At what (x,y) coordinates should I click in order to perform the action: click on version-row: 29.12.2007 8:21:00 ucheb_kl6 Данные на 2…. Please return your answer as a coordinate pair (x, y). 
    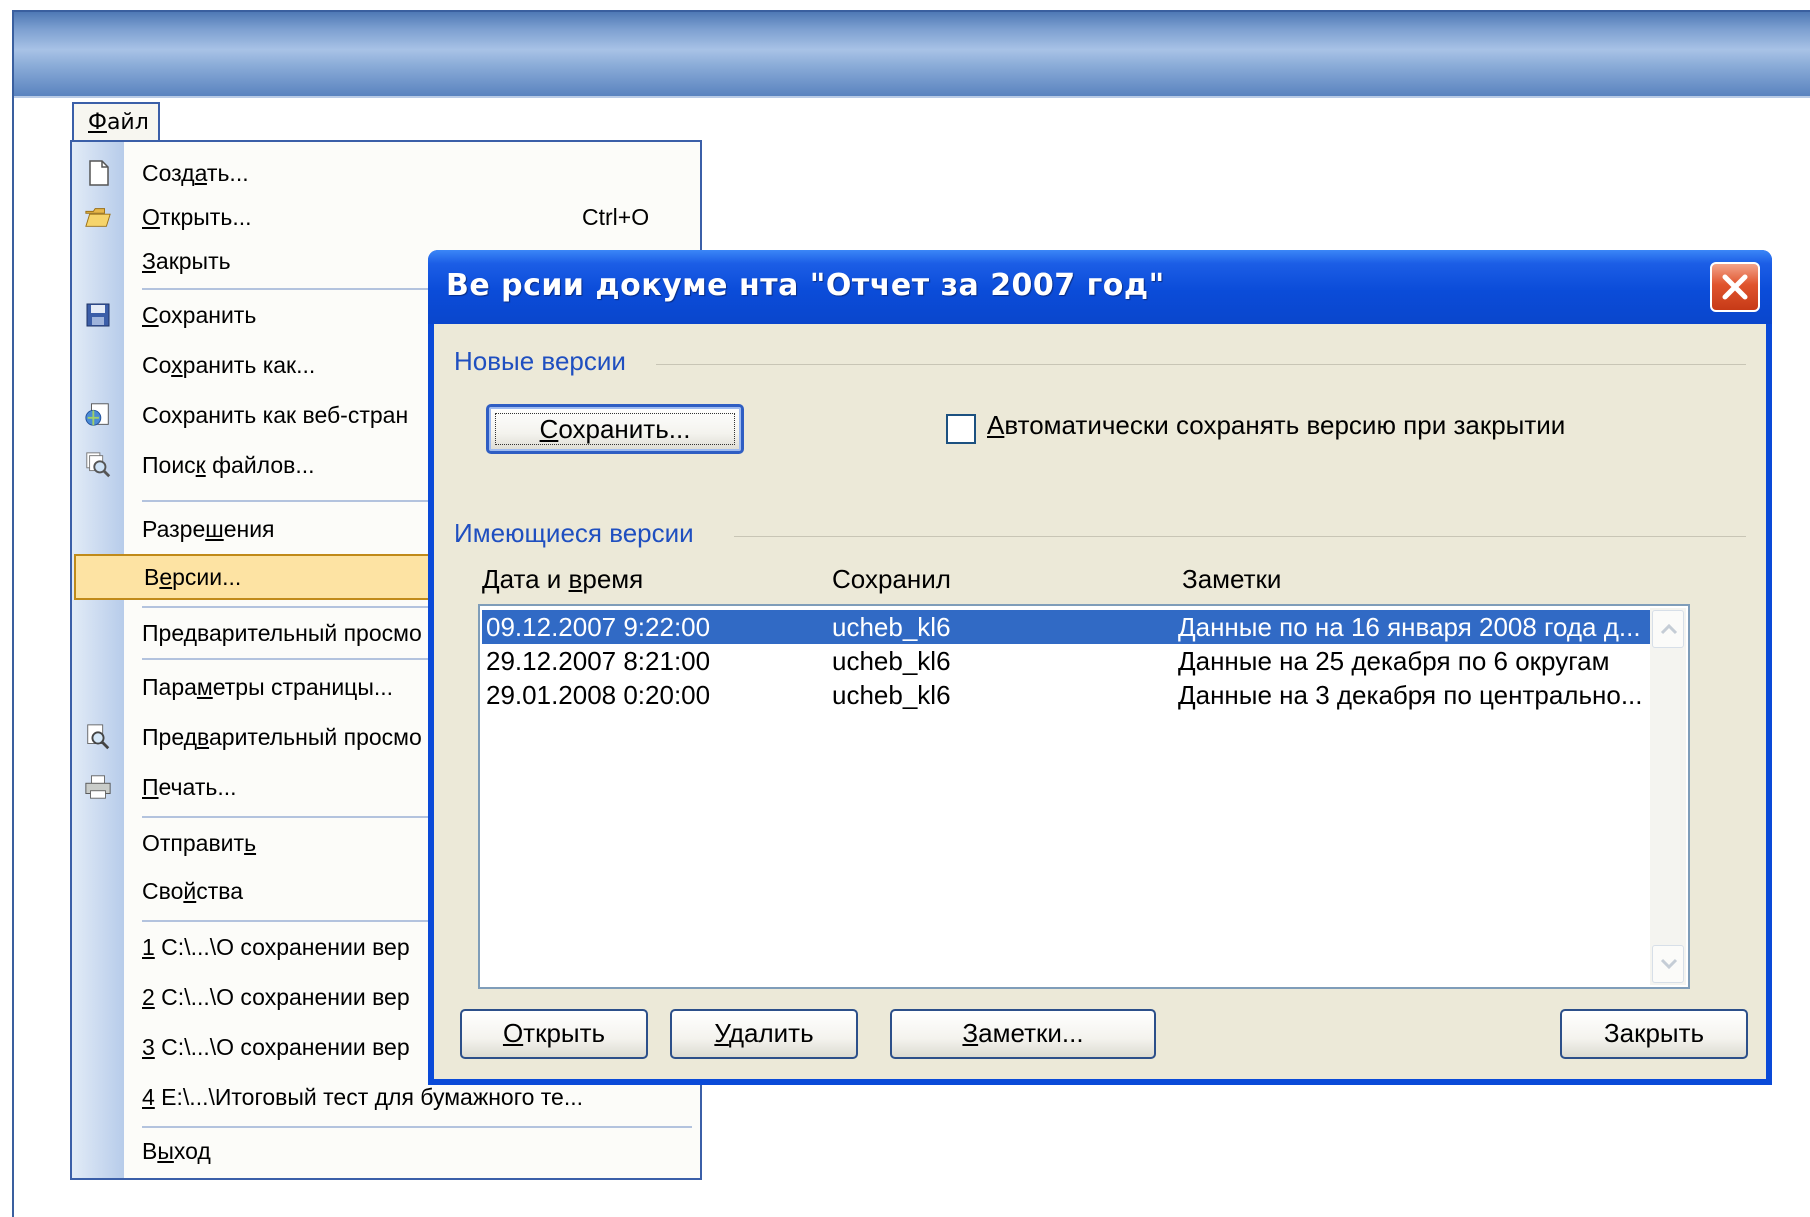
    Looking at the image, I should click on (1092, 661).